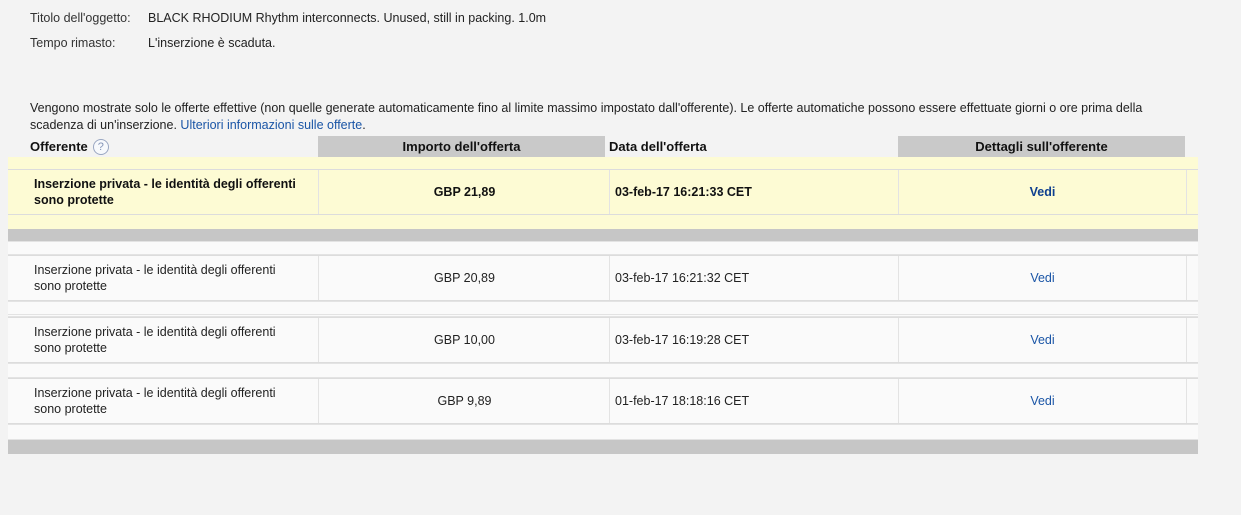 This screenshot has width=1241, height=515. I want to click on date-cell: 03-feb-17 16:19:28 CET, so click(753, 340).